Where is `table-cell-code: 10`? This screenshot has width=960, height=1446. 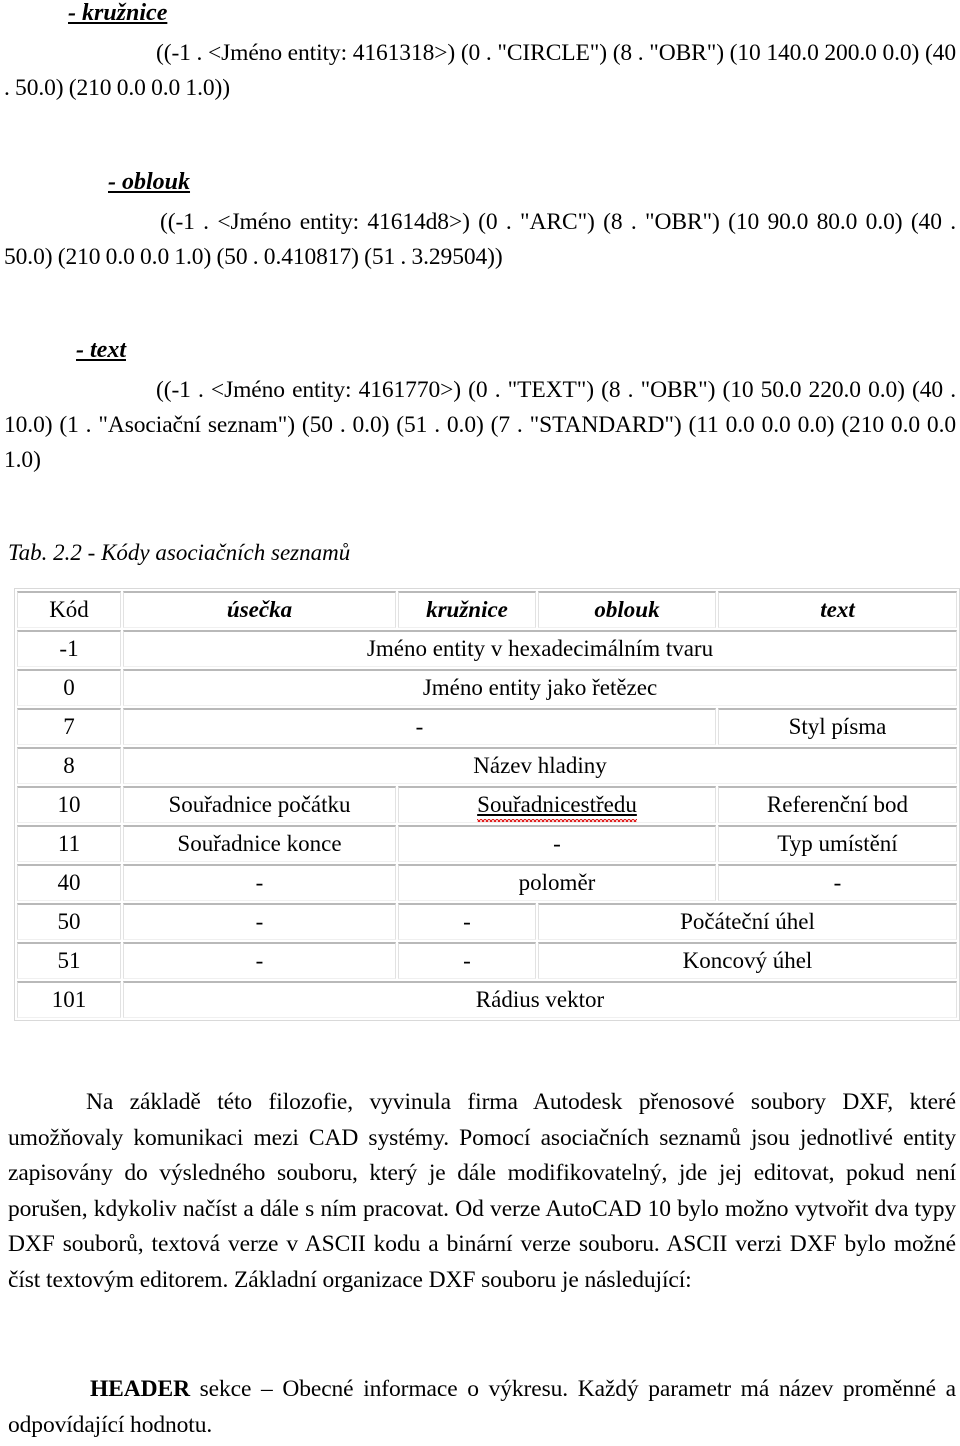
table-cell-code: 10 is located at coordinates (69, 804).